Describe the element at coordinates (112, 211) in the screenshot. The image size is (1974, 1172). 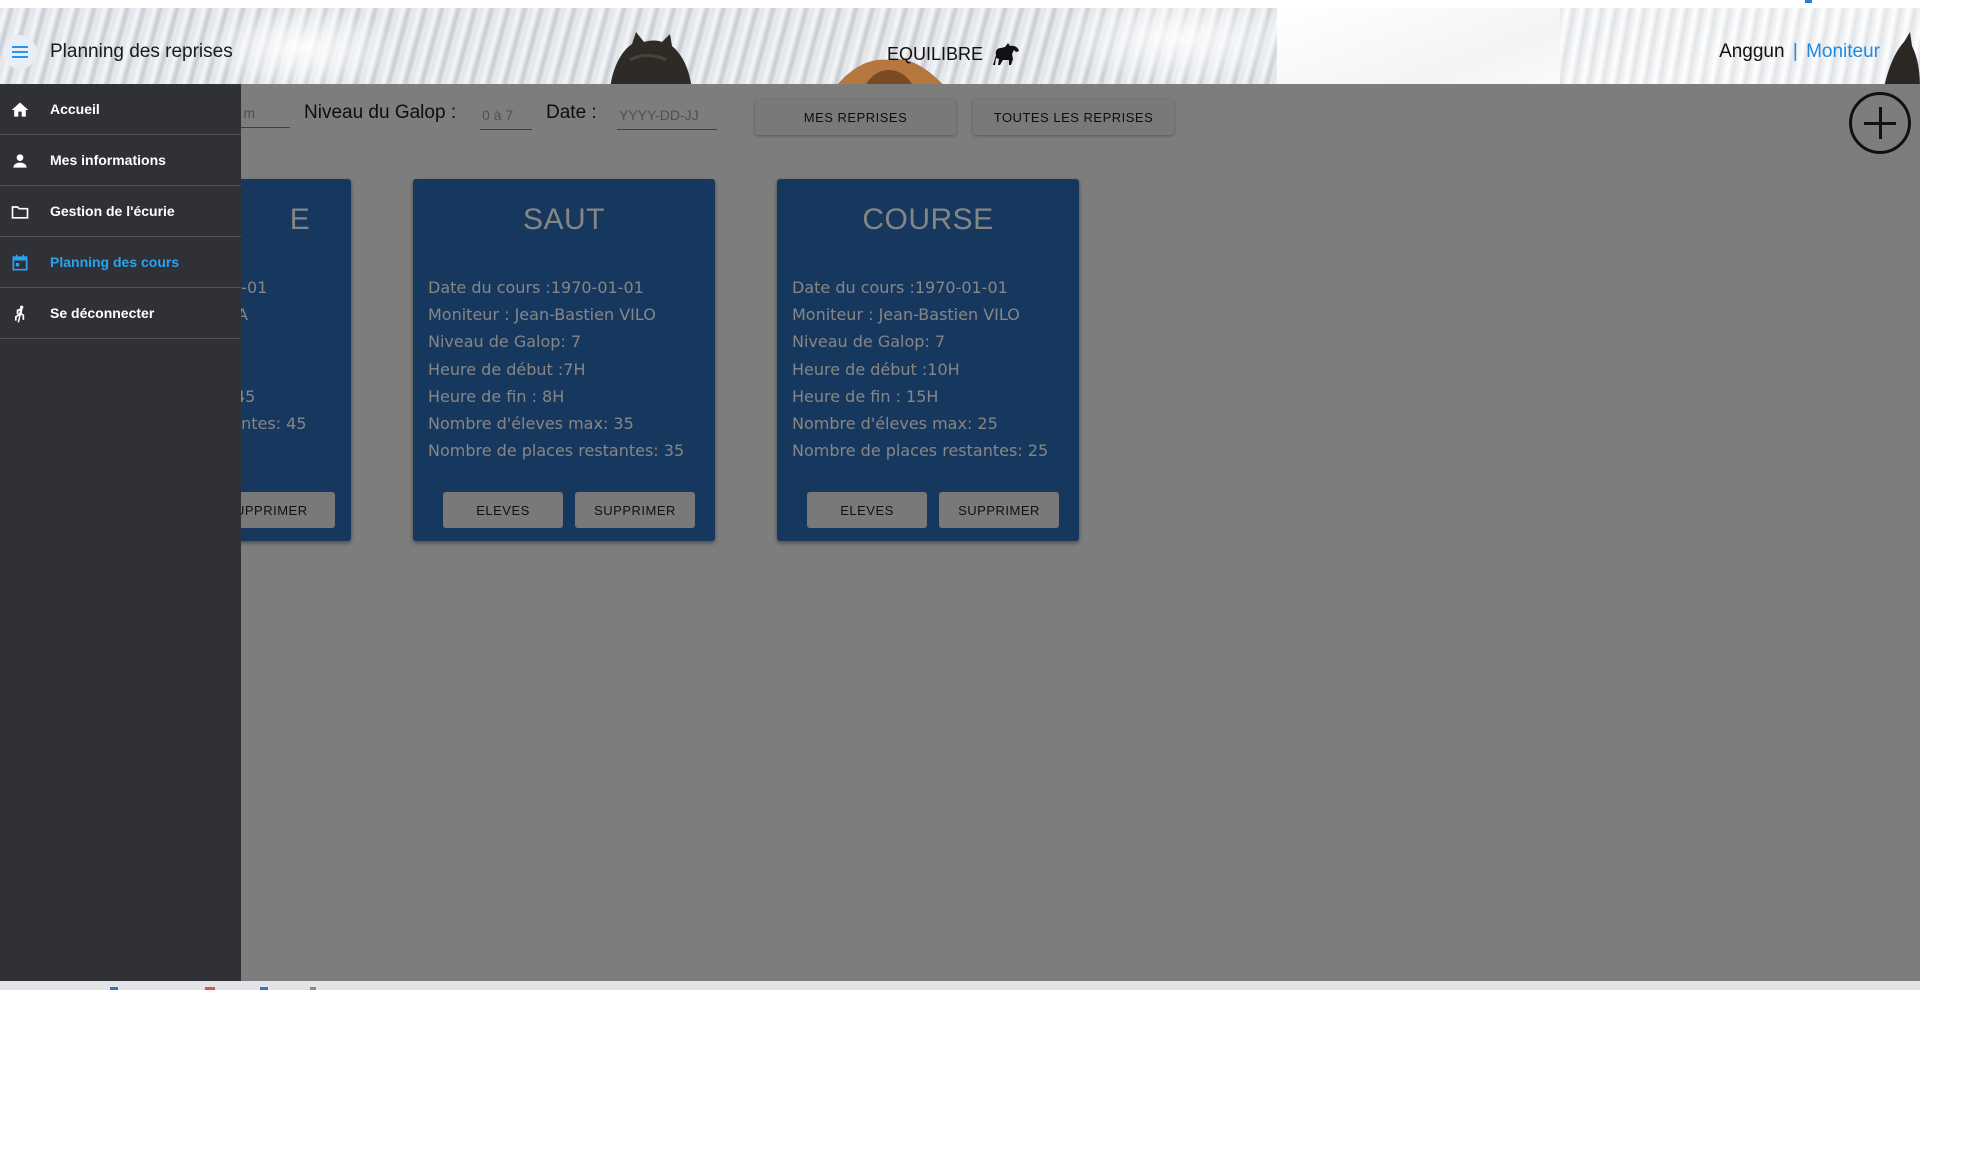
I see `sidebar-item-label: Gestion de l'écurie` at that location.